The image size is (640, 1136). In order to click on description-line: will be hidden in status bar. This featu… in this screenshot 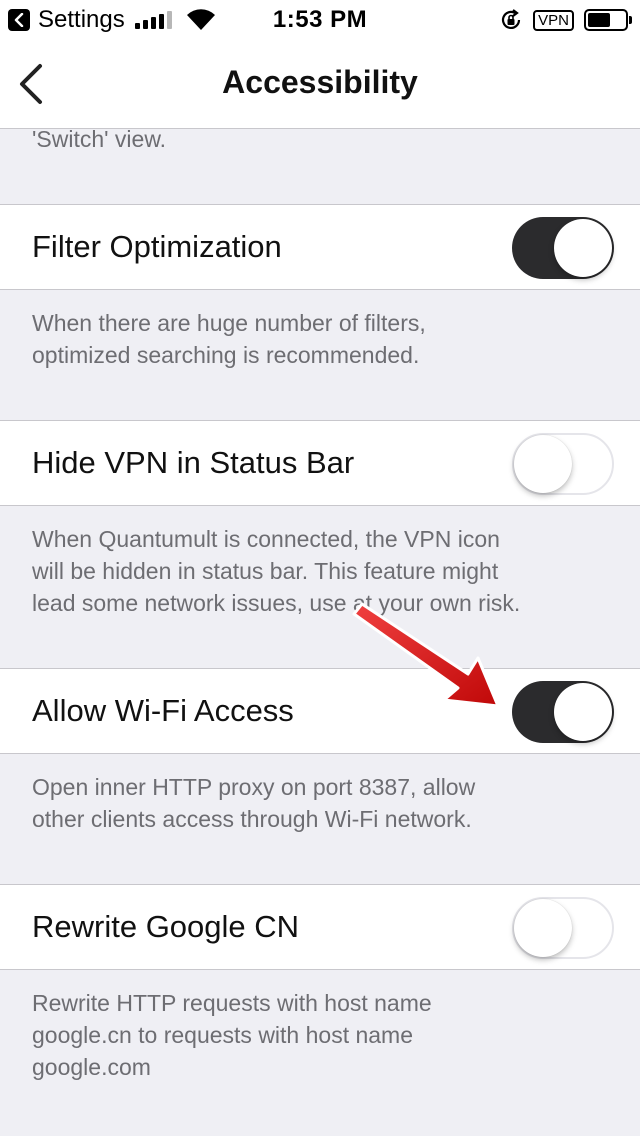, I will do `click(265, 571)`.